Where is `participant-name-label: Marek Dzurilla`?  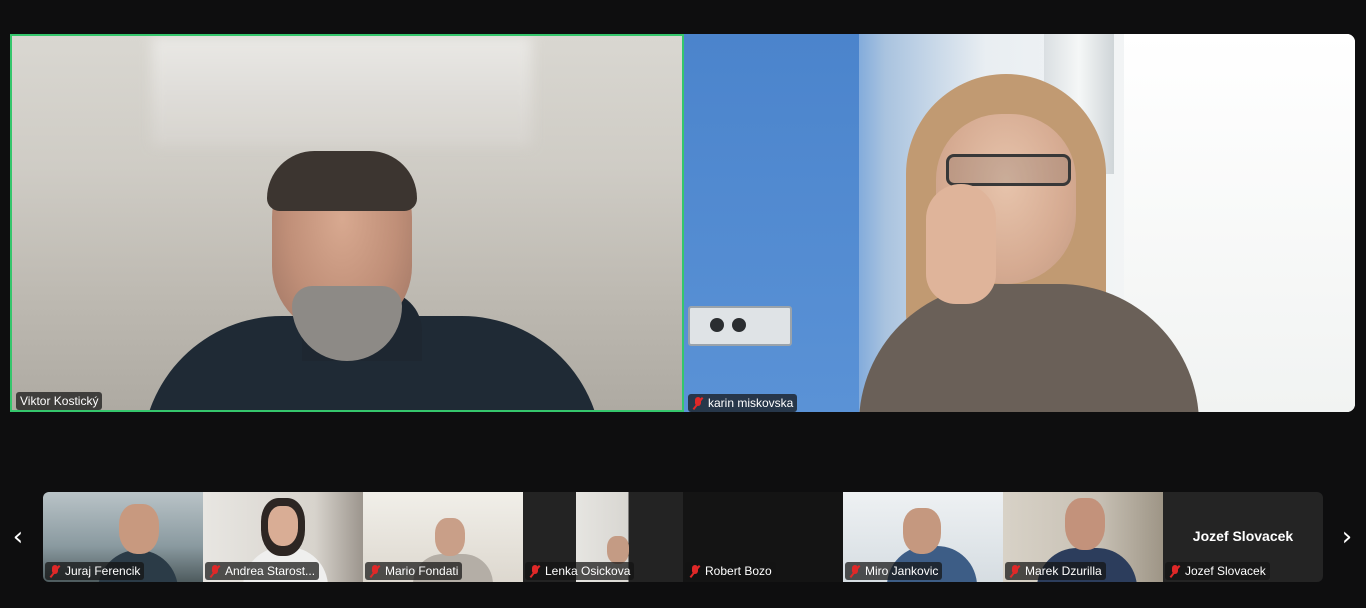
participant-name-label: Marek Dzurilla is located at coordinates (1055, 571).